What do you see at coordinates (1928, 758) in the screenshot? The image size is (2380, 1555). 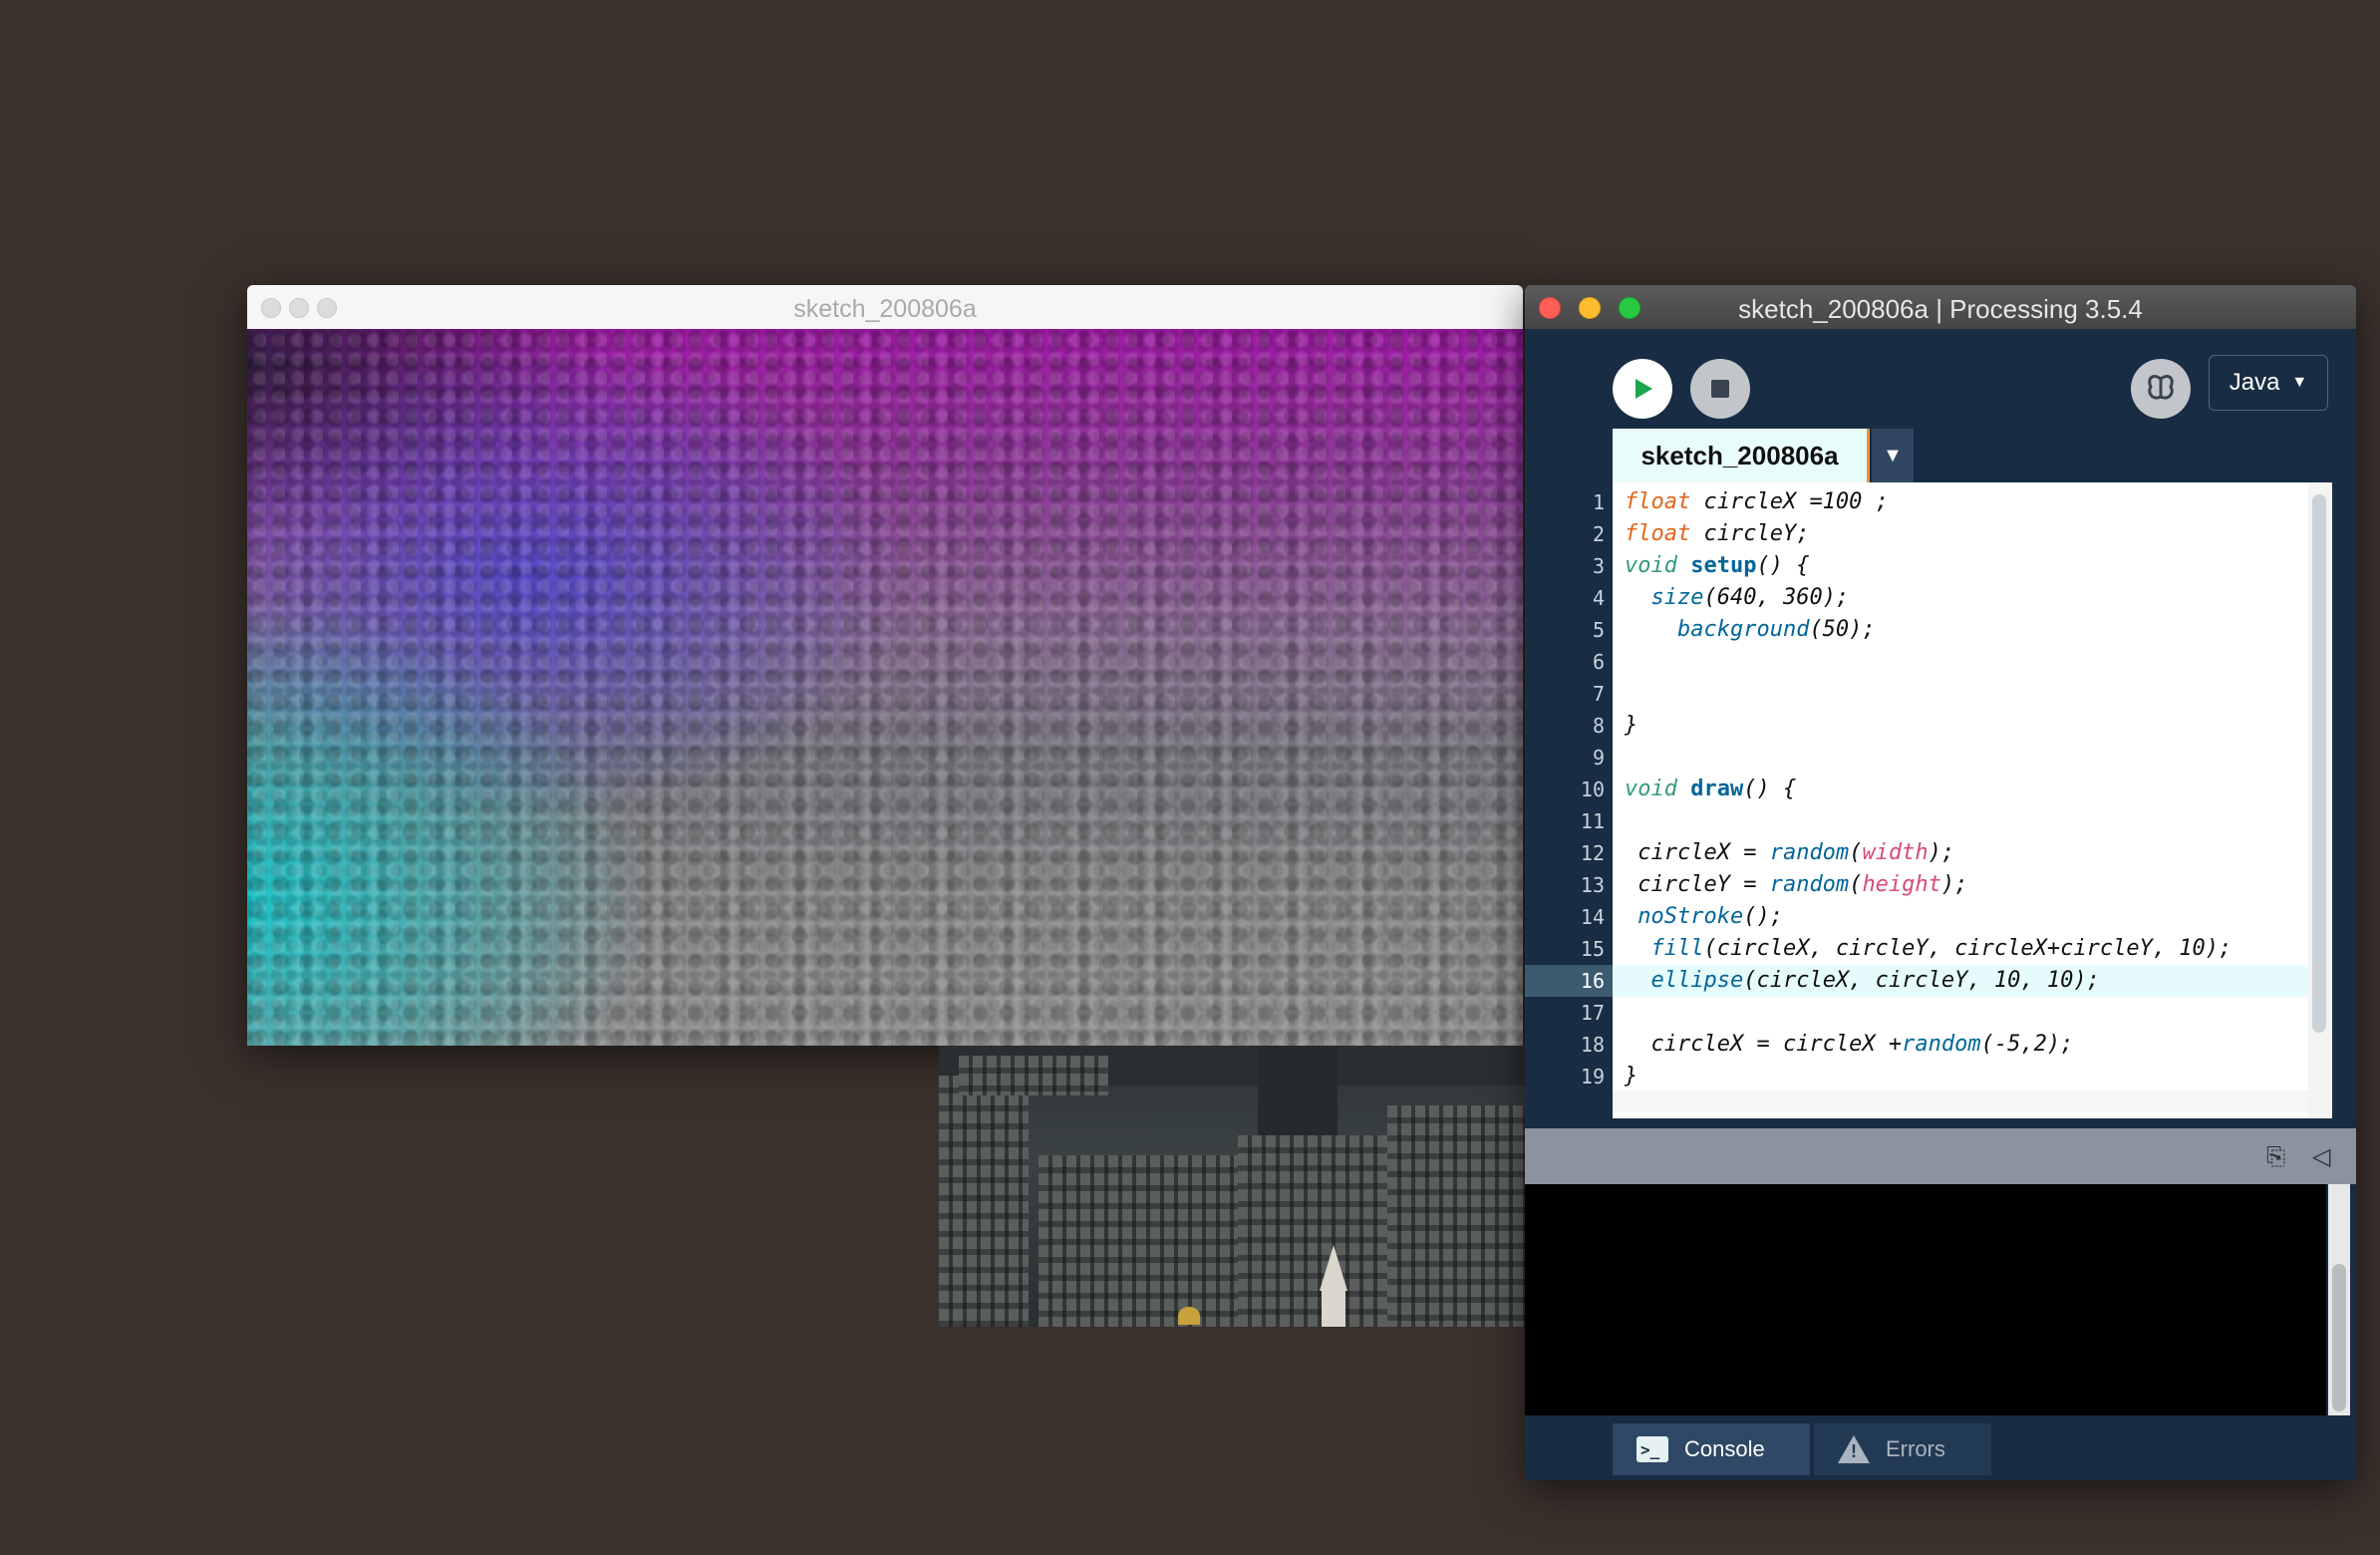 I see `code-line: 9` at bounding box center [1928, 758].